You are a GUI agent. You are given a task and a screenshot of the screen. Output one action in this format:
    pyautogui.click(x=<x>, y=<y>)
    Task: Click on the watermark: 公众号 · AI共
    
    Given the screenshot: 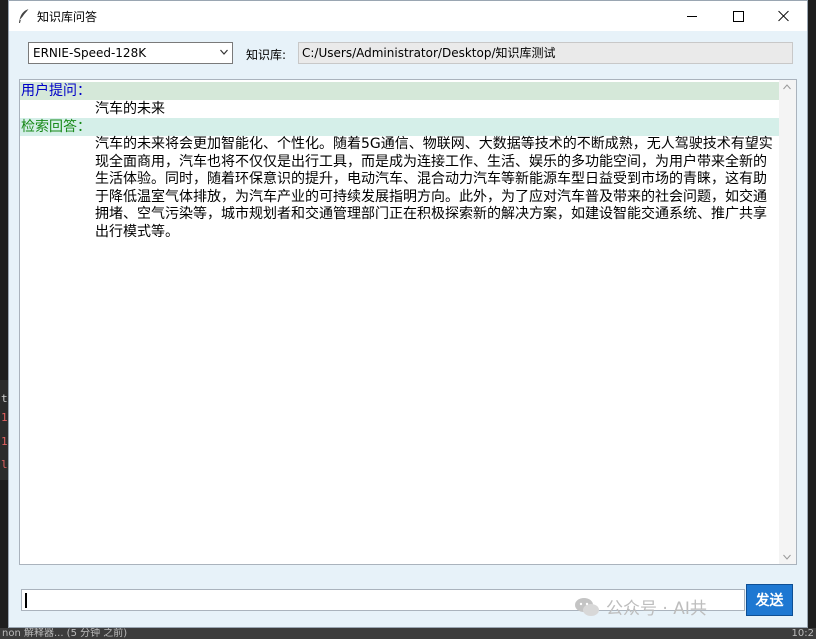 What is the action you would take?
    pyautogui.click(x=640, y=606)
    